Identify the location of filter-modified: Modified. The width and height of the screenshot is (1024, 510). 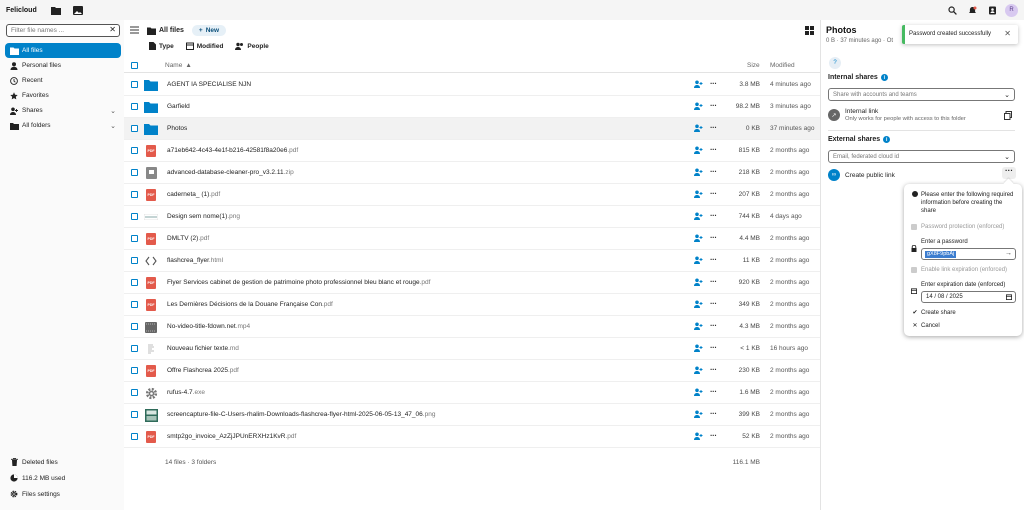
(204, 46).